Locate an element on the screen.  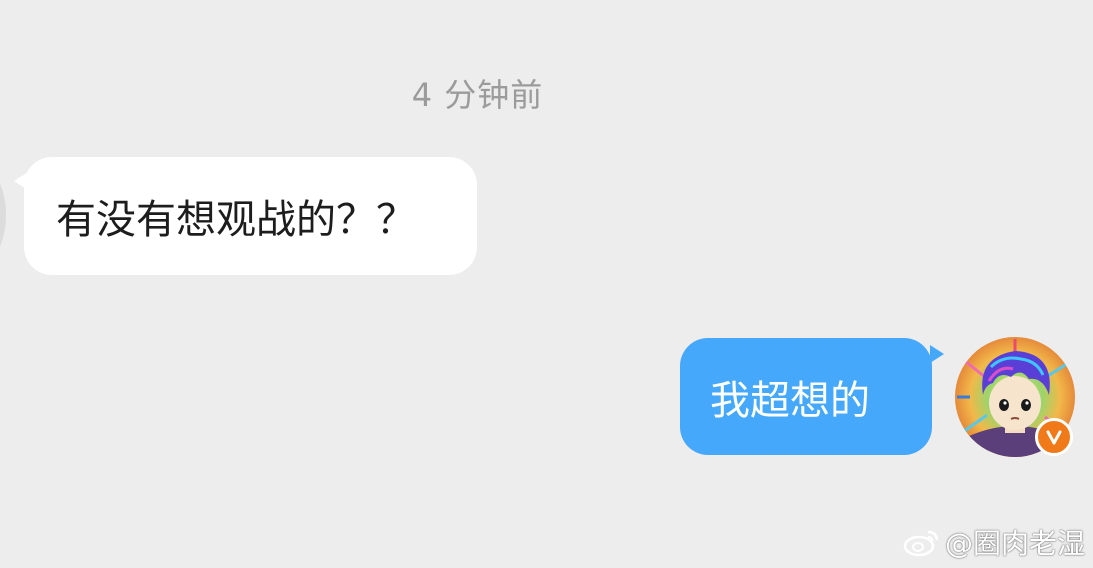
verified-badge-icon is located at coordinates (1054, 437).